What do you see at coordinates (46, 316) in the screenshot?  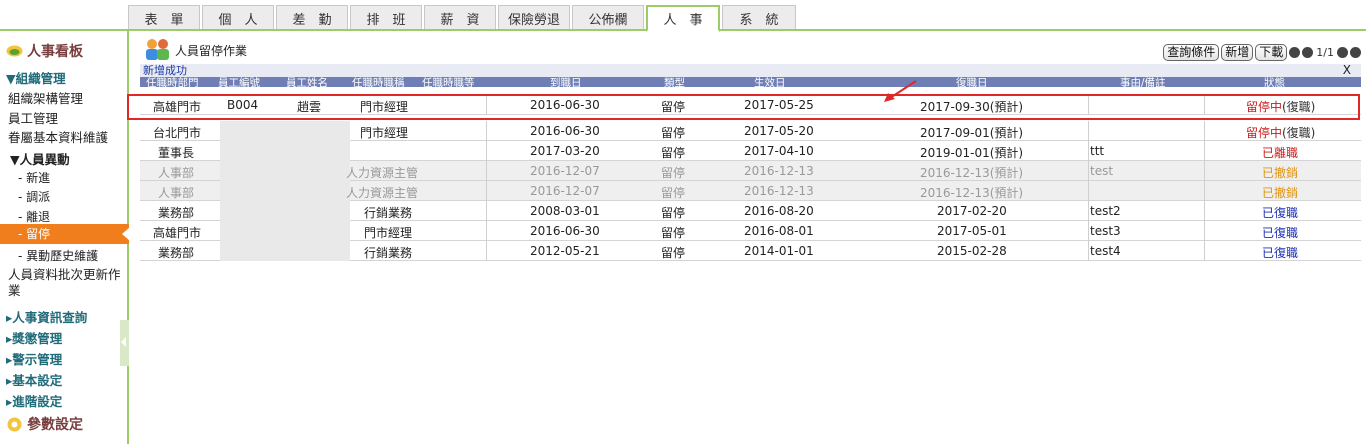 I see `sidebar-section-hr-query: ▸人事資訊查詢` at bounding box center [46, 316].